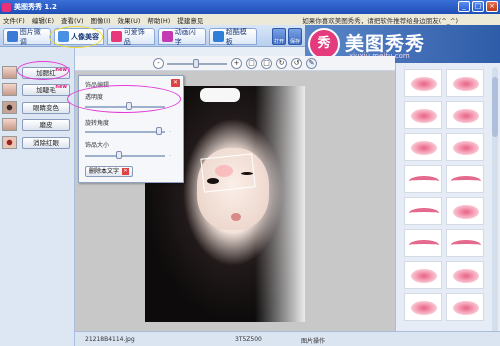 Image resolution: width=500 pixels, height=346 pixels. Describe the element at coordinates (27, 37) in the screenshot. I see `tab-photo-adjust: 图片微调` at that location.